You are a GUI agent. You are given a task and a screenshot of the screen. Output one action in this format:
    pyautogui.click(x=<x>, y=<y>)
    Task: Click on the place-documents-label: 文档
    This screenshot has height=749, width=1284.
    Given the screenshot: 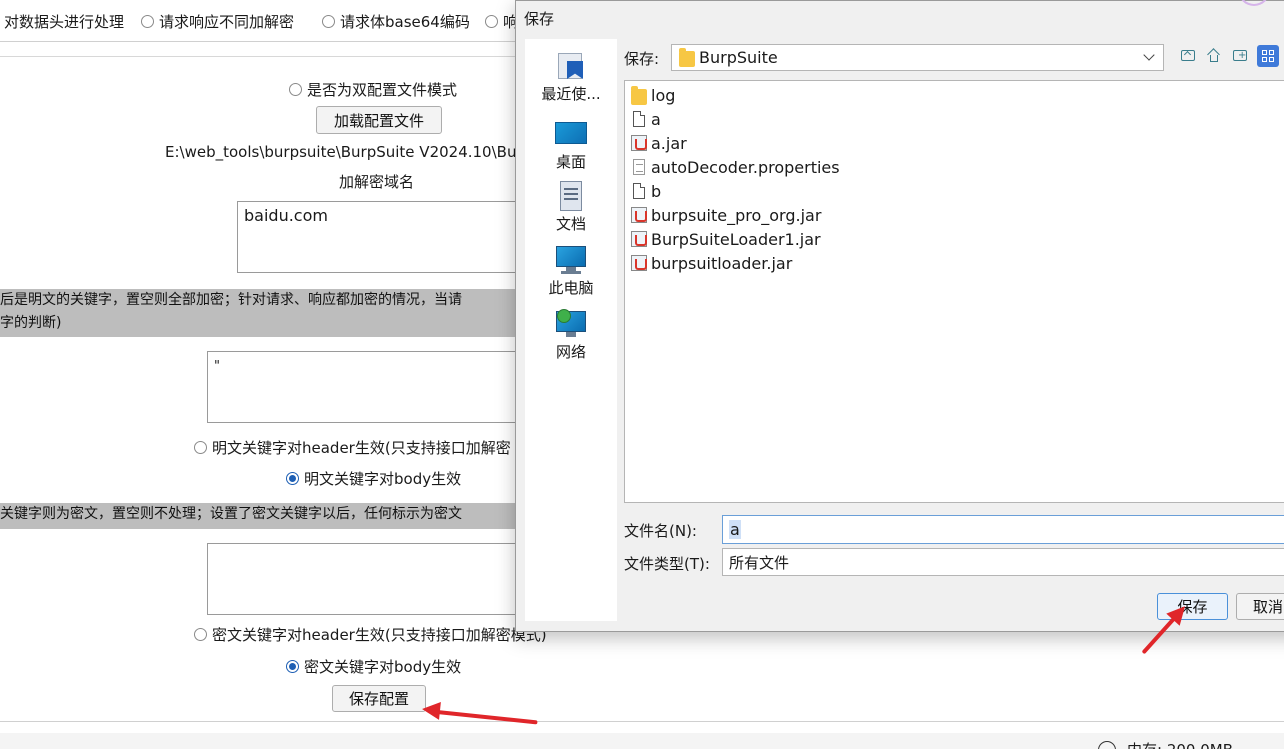 What is the action you would take?
    pyautogui.click(x=570, y=224)
    